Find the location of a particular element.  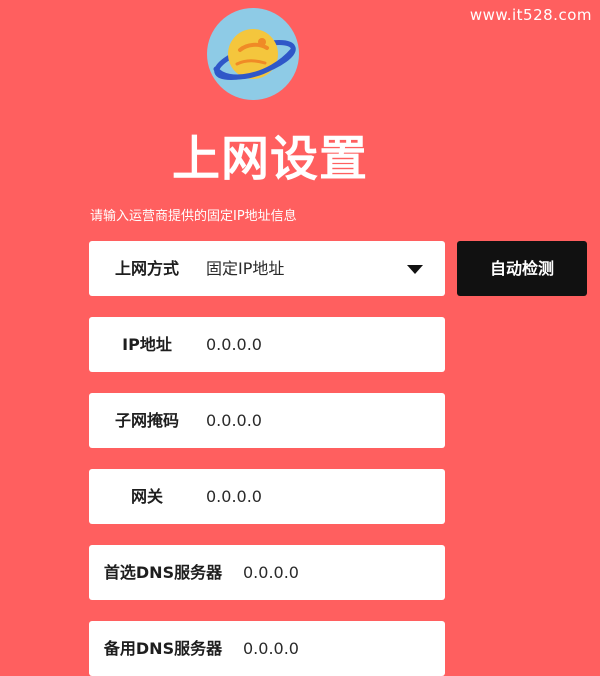

page-title: 上网设置 is located at coordinates (270, 159).